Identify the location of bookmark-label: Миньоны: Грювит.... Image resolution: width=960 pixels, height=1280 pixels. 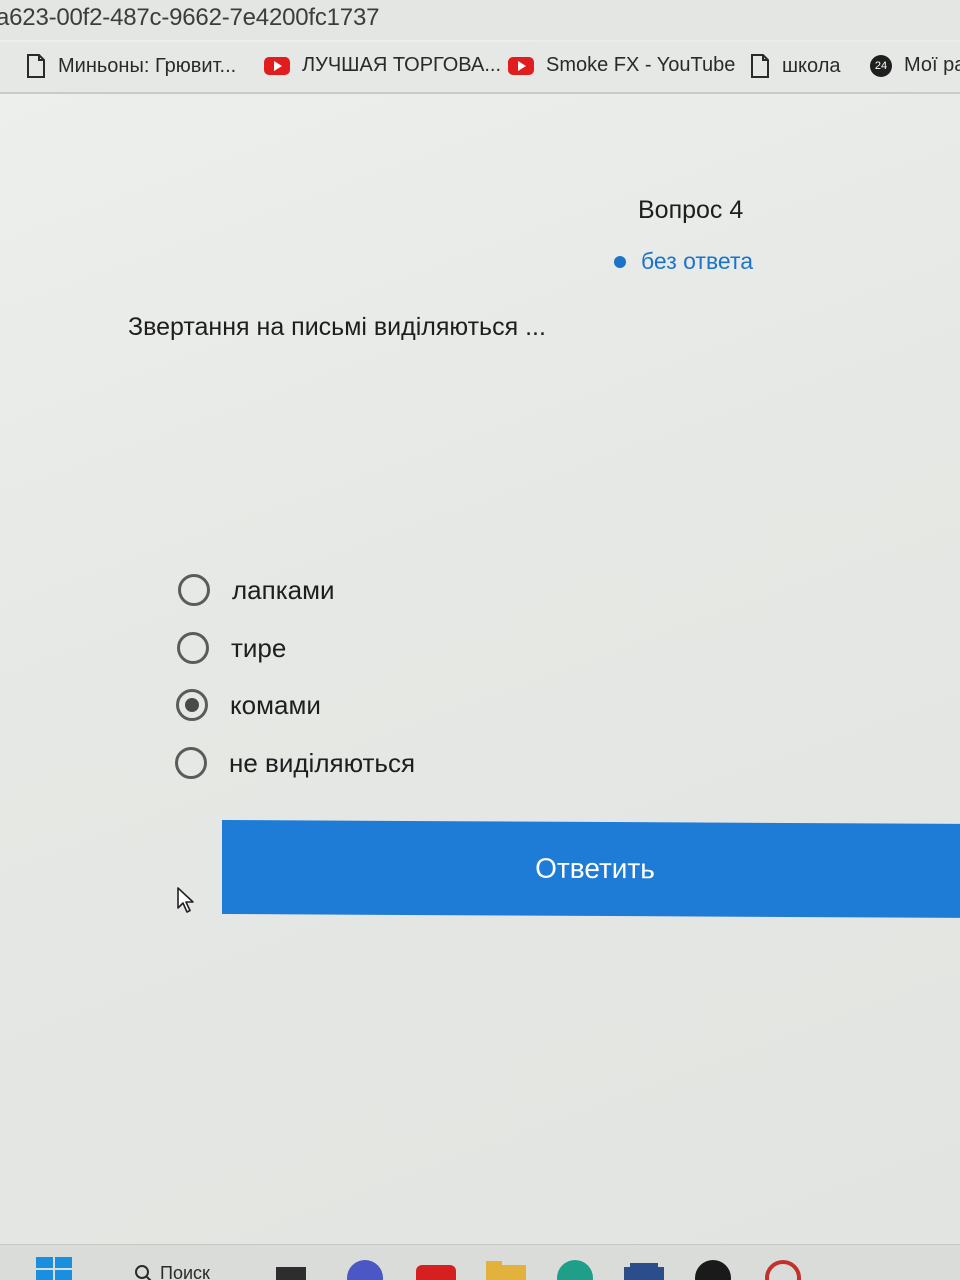
(147, 65).